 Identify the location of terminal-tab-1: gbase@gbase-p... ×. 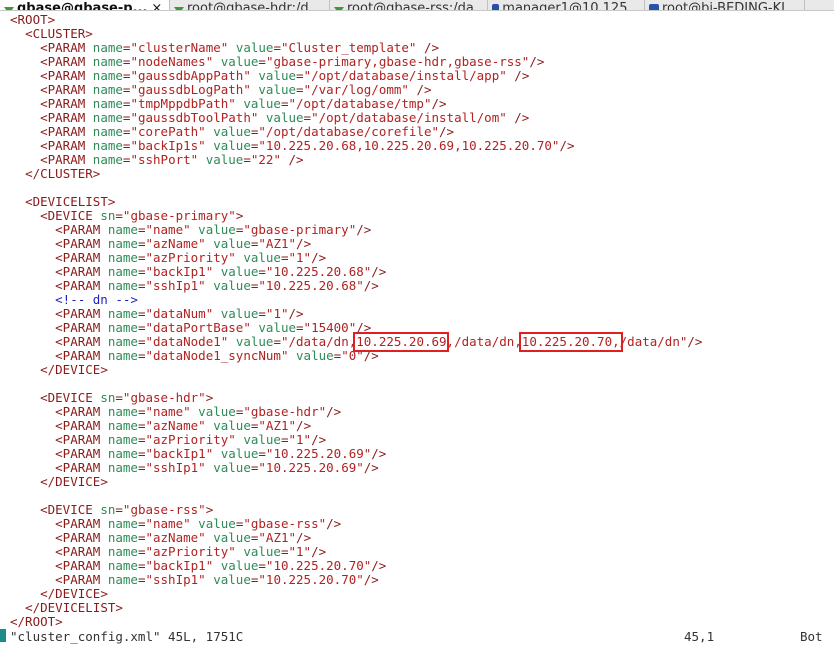
(85, 5).